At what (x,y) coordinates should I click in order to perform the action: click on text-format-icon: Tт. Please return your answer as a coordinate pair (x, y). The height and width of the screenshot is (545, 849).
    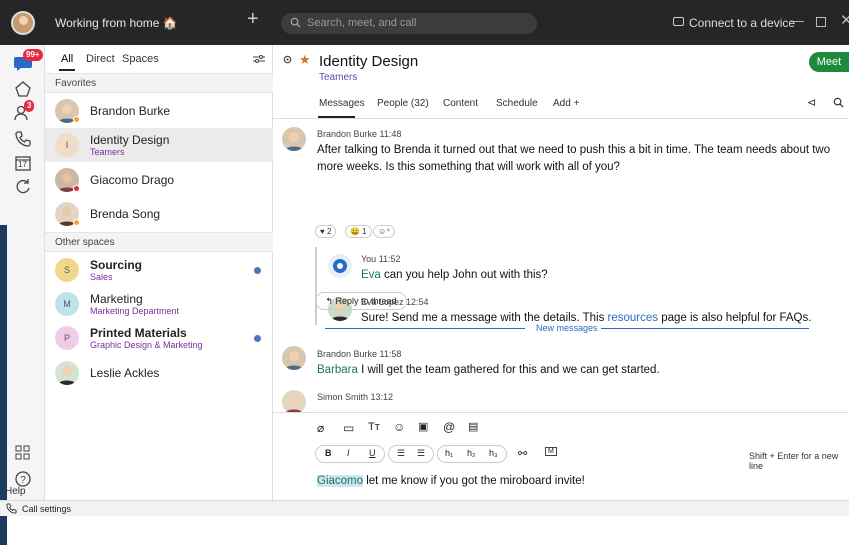
    Looking at the image, I should click on (374, 427).